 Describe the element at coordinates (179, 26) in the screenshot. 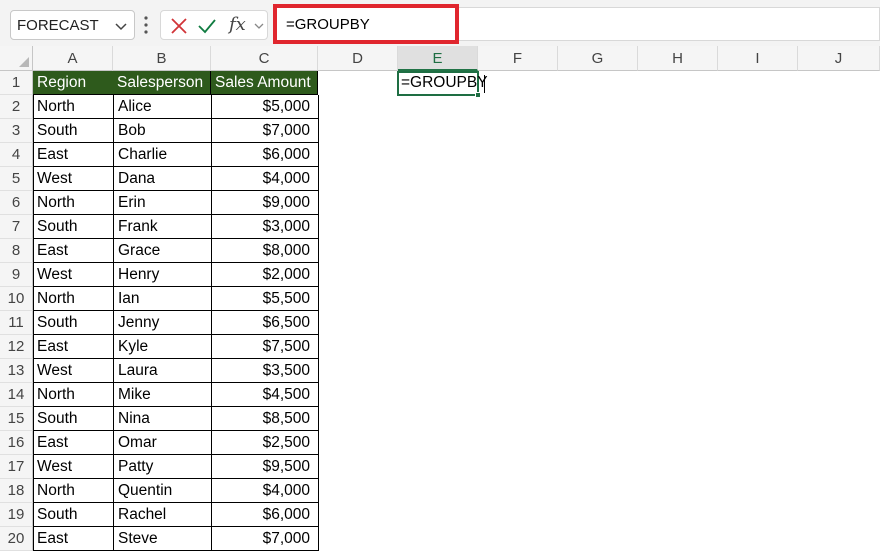

I see `cancel-icon` at that location.